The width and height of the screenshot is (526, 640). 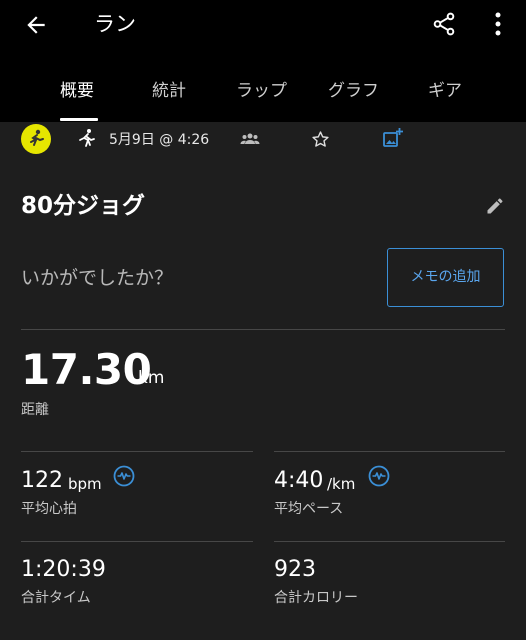 I want to click on share-icon, so click(x=444, y=24).